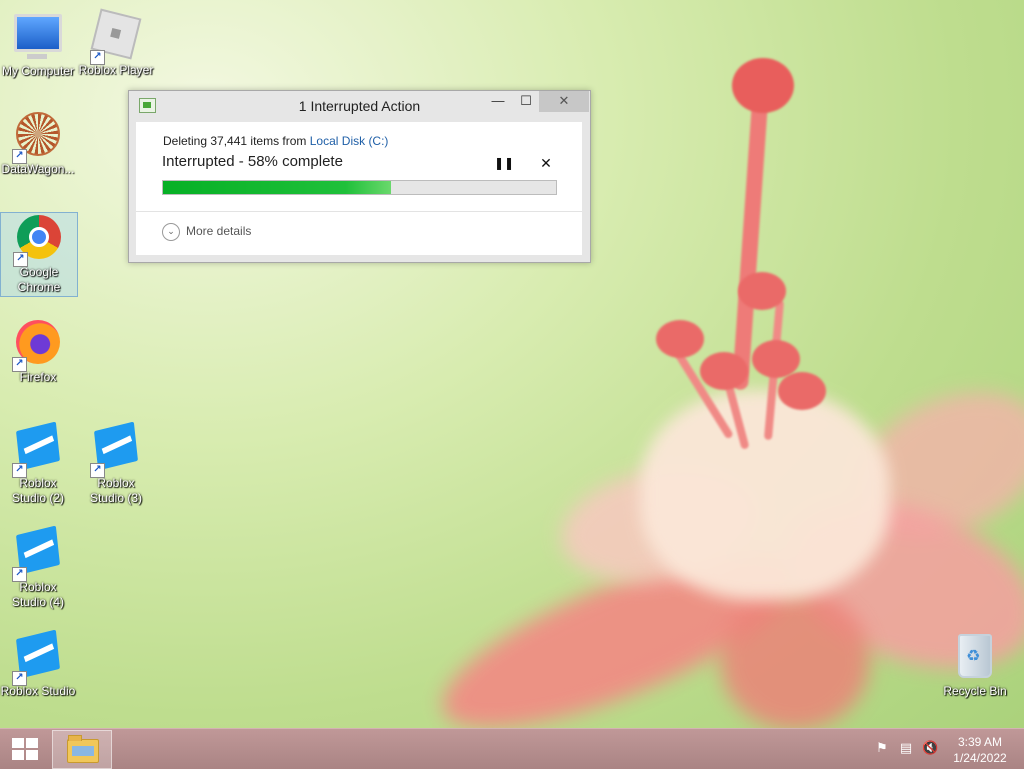 This screenshot has width=1024, height=769. Describe the element at coordinates (349, 141) in the screenshot. I see `location-link: Local Disk (C:)` at that location.